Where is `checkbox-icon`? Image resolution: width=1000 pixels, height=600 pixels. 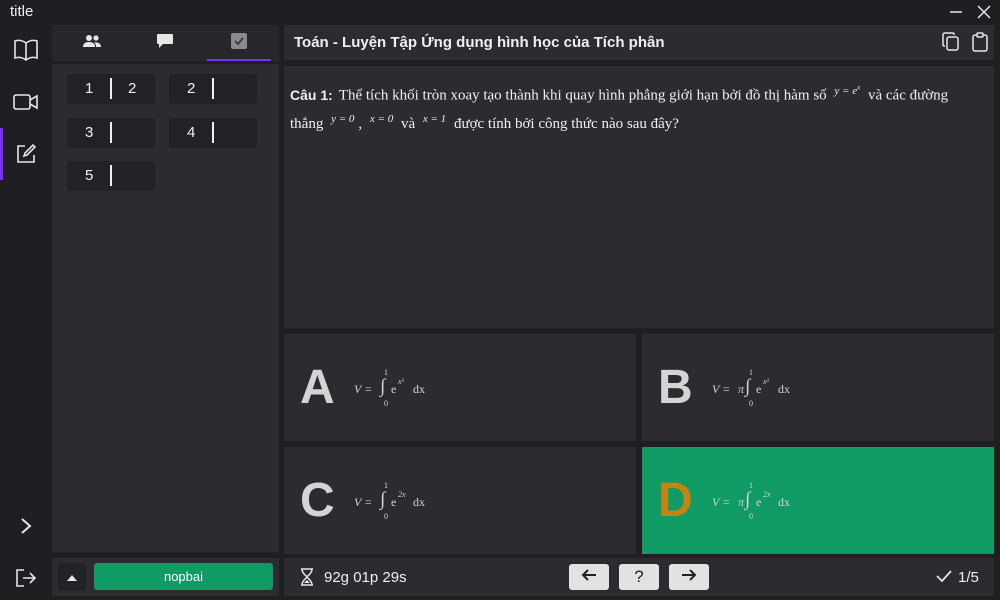
checkbox-icon is located at coordinates (239, 43).